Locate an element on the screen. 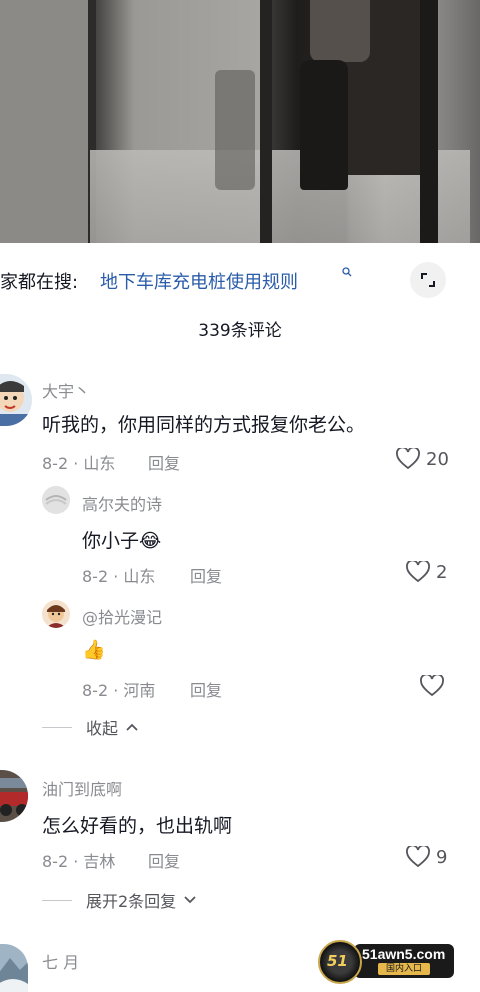  fullscreen-button is located at coordinates (428, 280).